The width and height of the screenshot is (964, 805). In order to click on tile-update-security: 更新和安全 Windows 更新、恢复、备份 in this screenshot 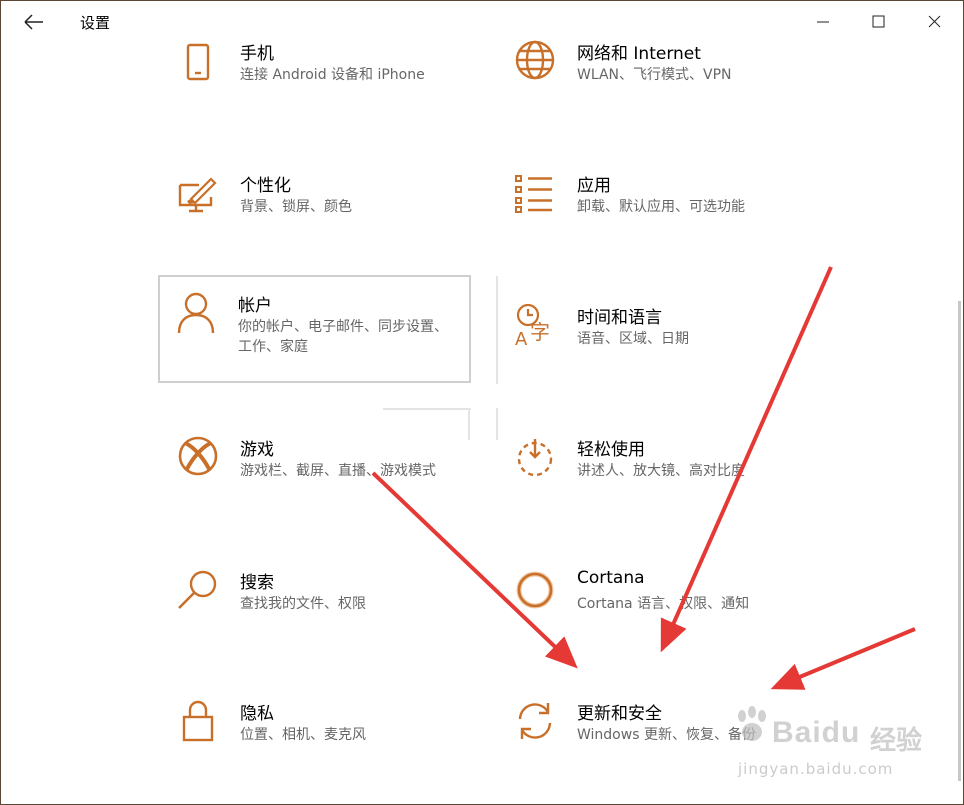, I will do `click(653, 736)`.